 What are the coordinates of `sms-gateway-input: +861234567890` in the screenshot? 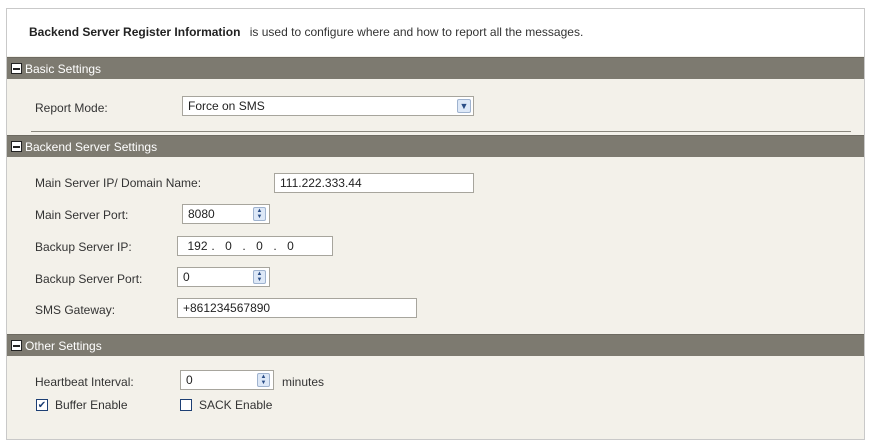 It's located at (297, 308).